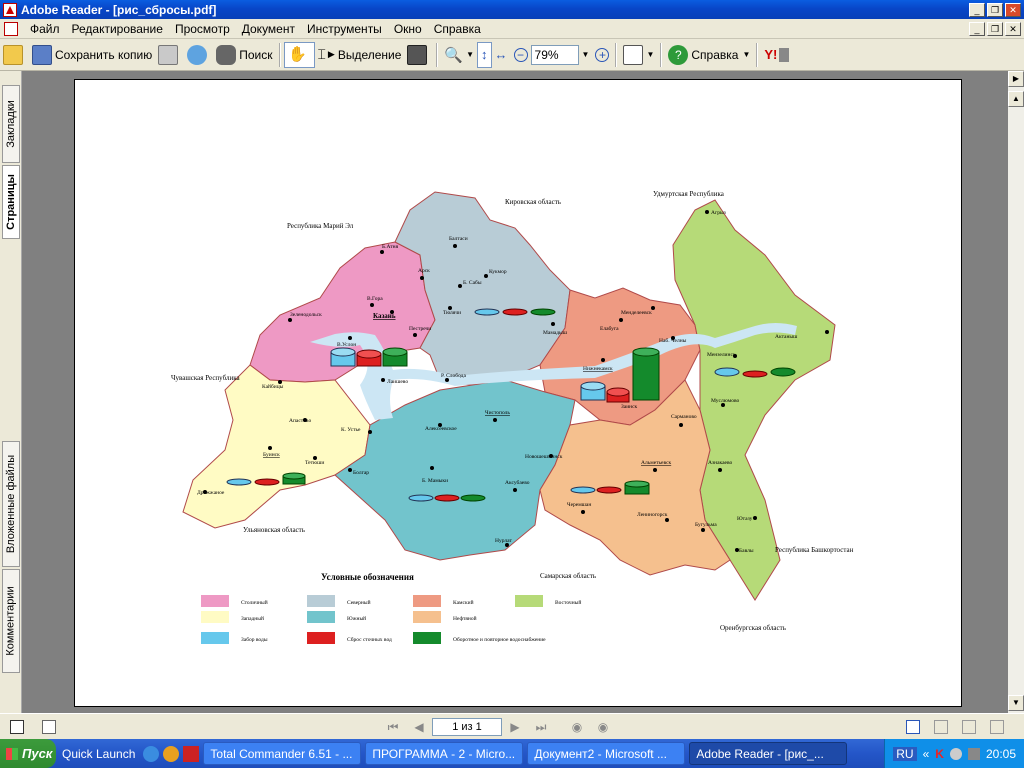 This screenshot has height=768, width=1024. Describe the element at coordinates (997, 726) in the screenshot. I see `continuous-facing-icon` at that location.